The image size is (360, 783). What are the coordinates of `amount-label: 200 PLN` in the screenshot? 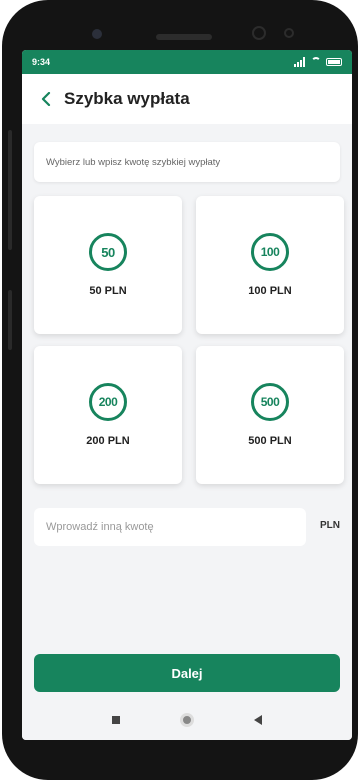 It's located at (108, 441).